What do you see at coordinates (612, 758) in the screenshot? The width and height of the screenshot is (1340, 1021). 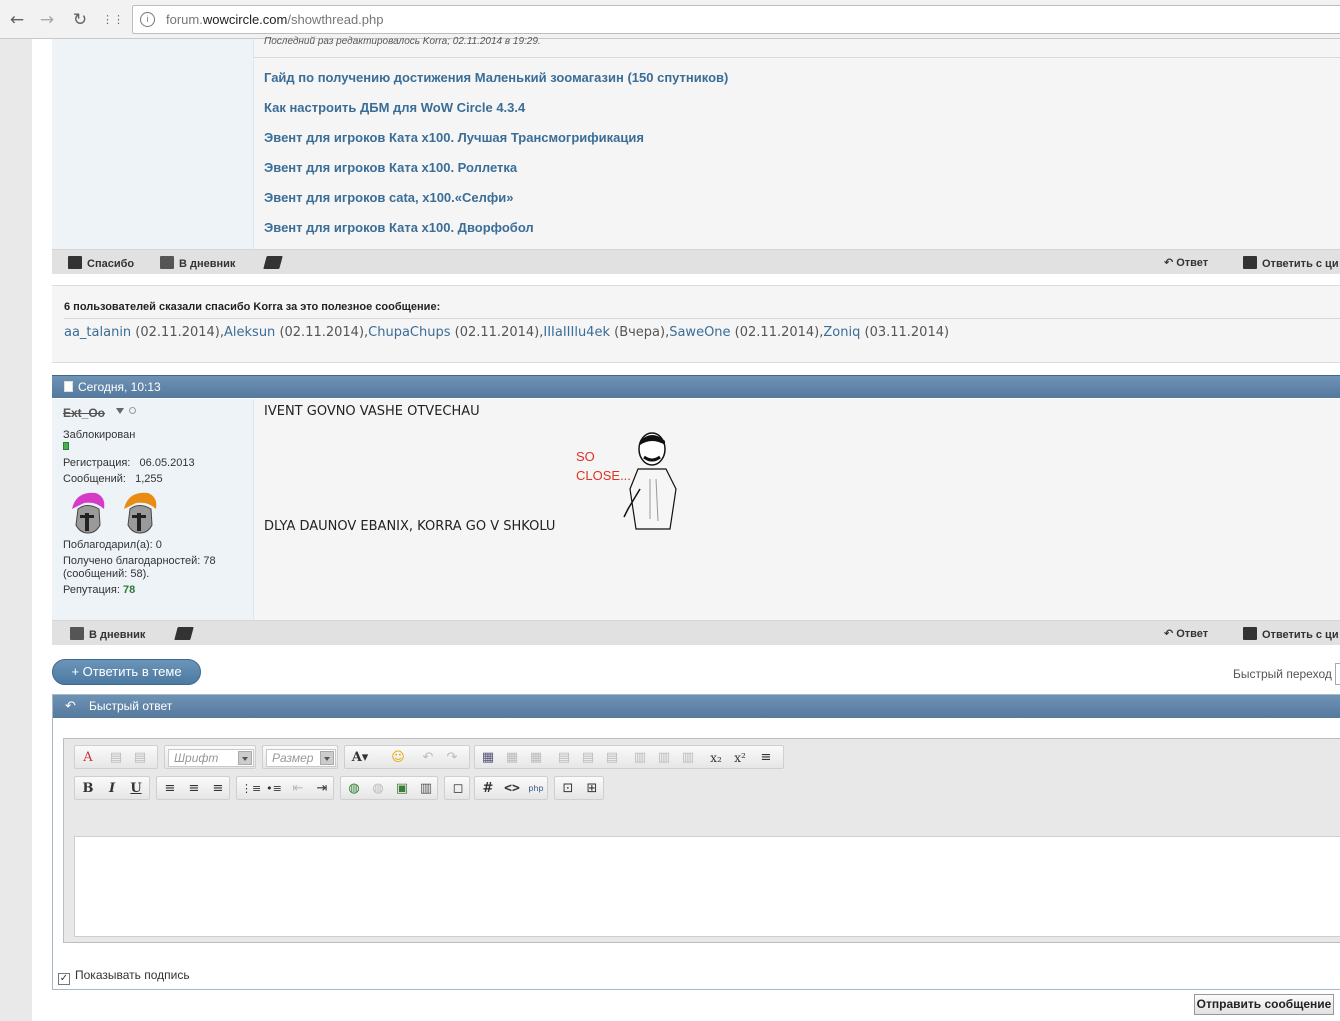 I see `row-delete-icon: ▤` at bounding box center [612, 758].